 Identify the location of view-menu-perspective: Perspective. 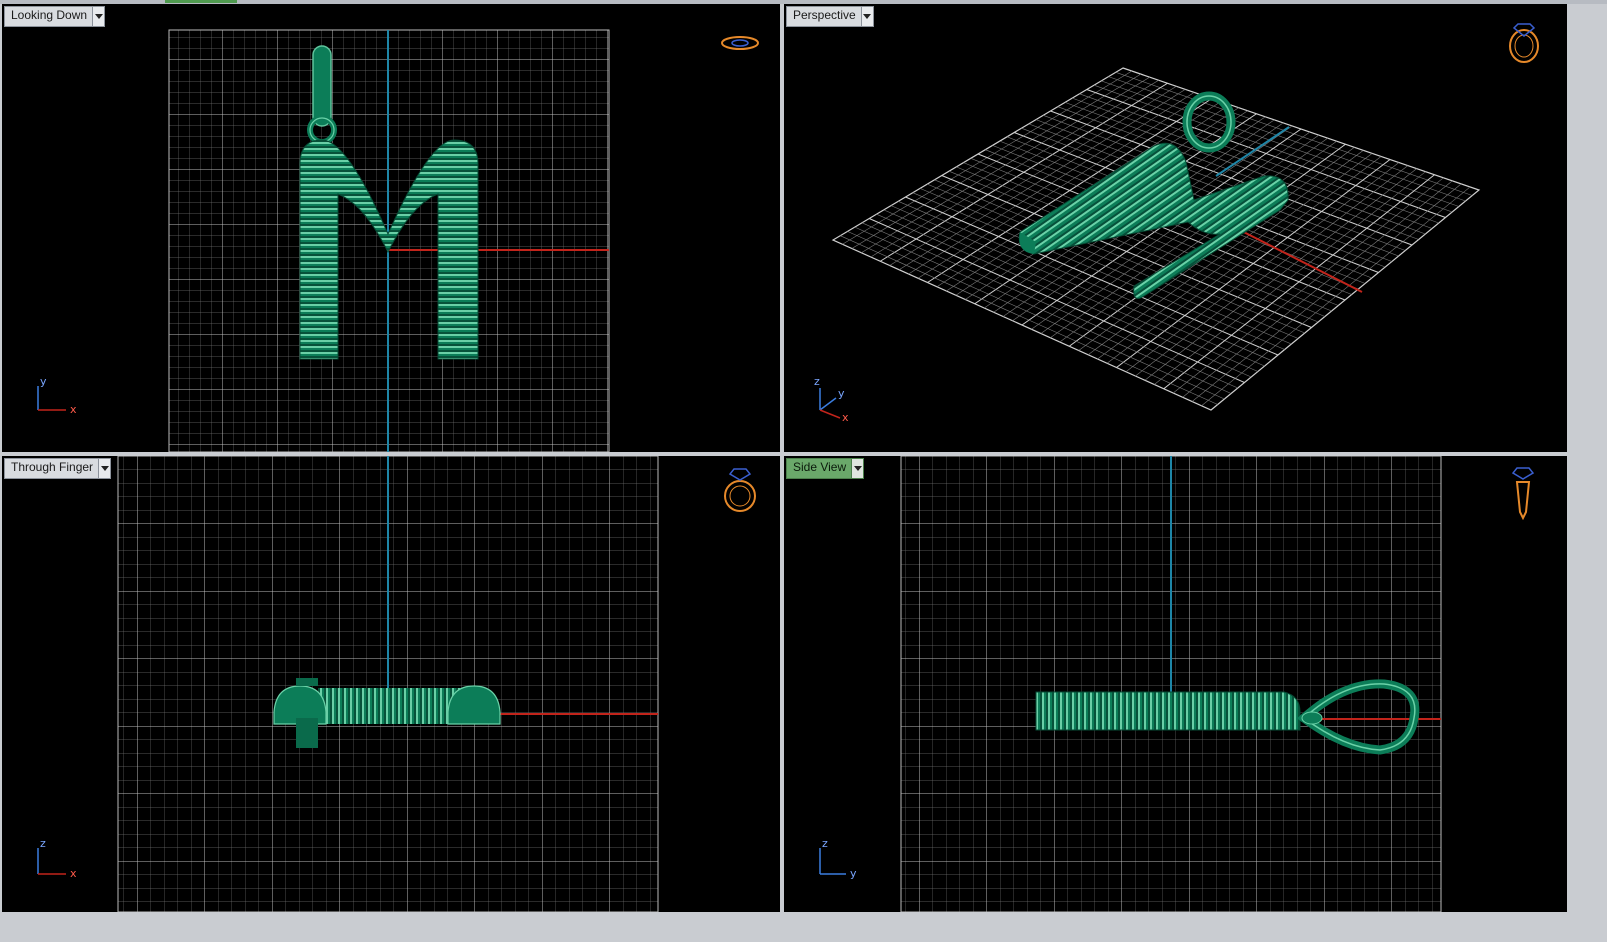
(830, 16).